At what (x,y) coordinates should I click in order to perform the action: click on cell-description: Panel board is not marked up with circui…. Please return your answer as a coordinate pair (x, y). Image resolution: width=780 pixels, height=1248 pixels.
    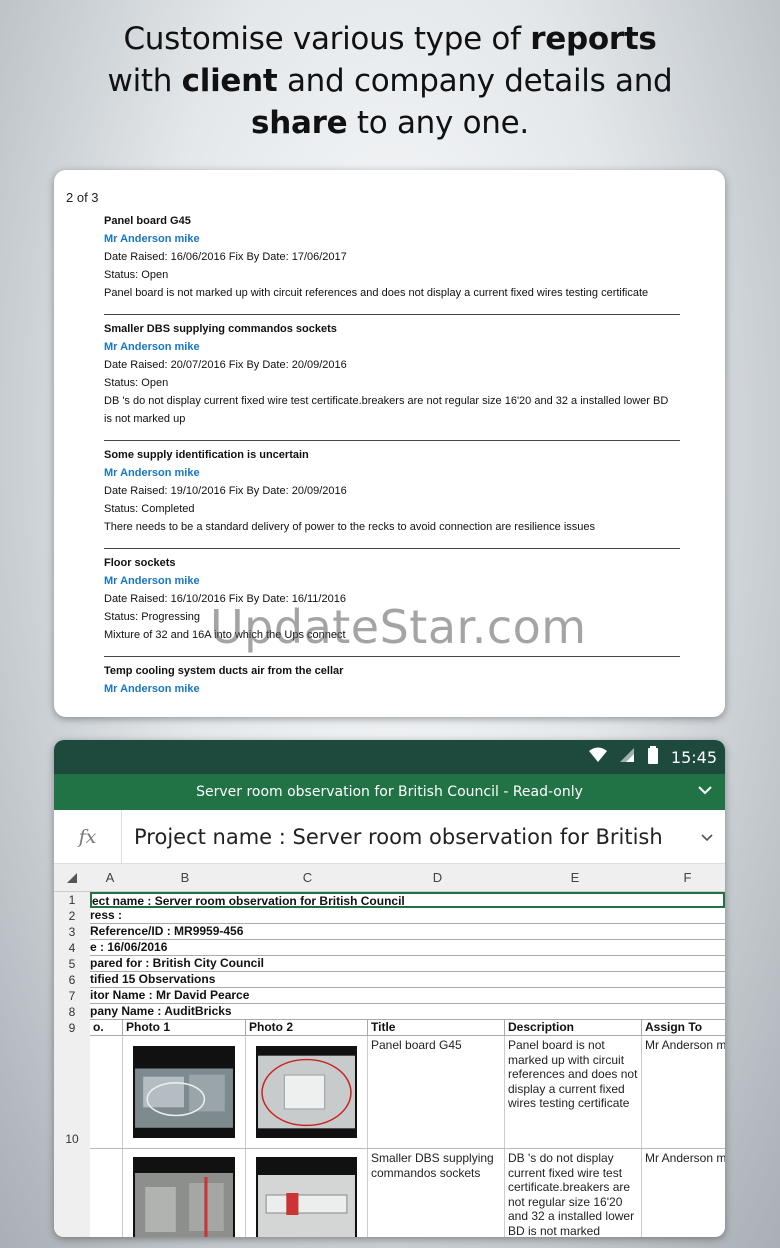
    Looking at the image, I should click on (572, 1092).